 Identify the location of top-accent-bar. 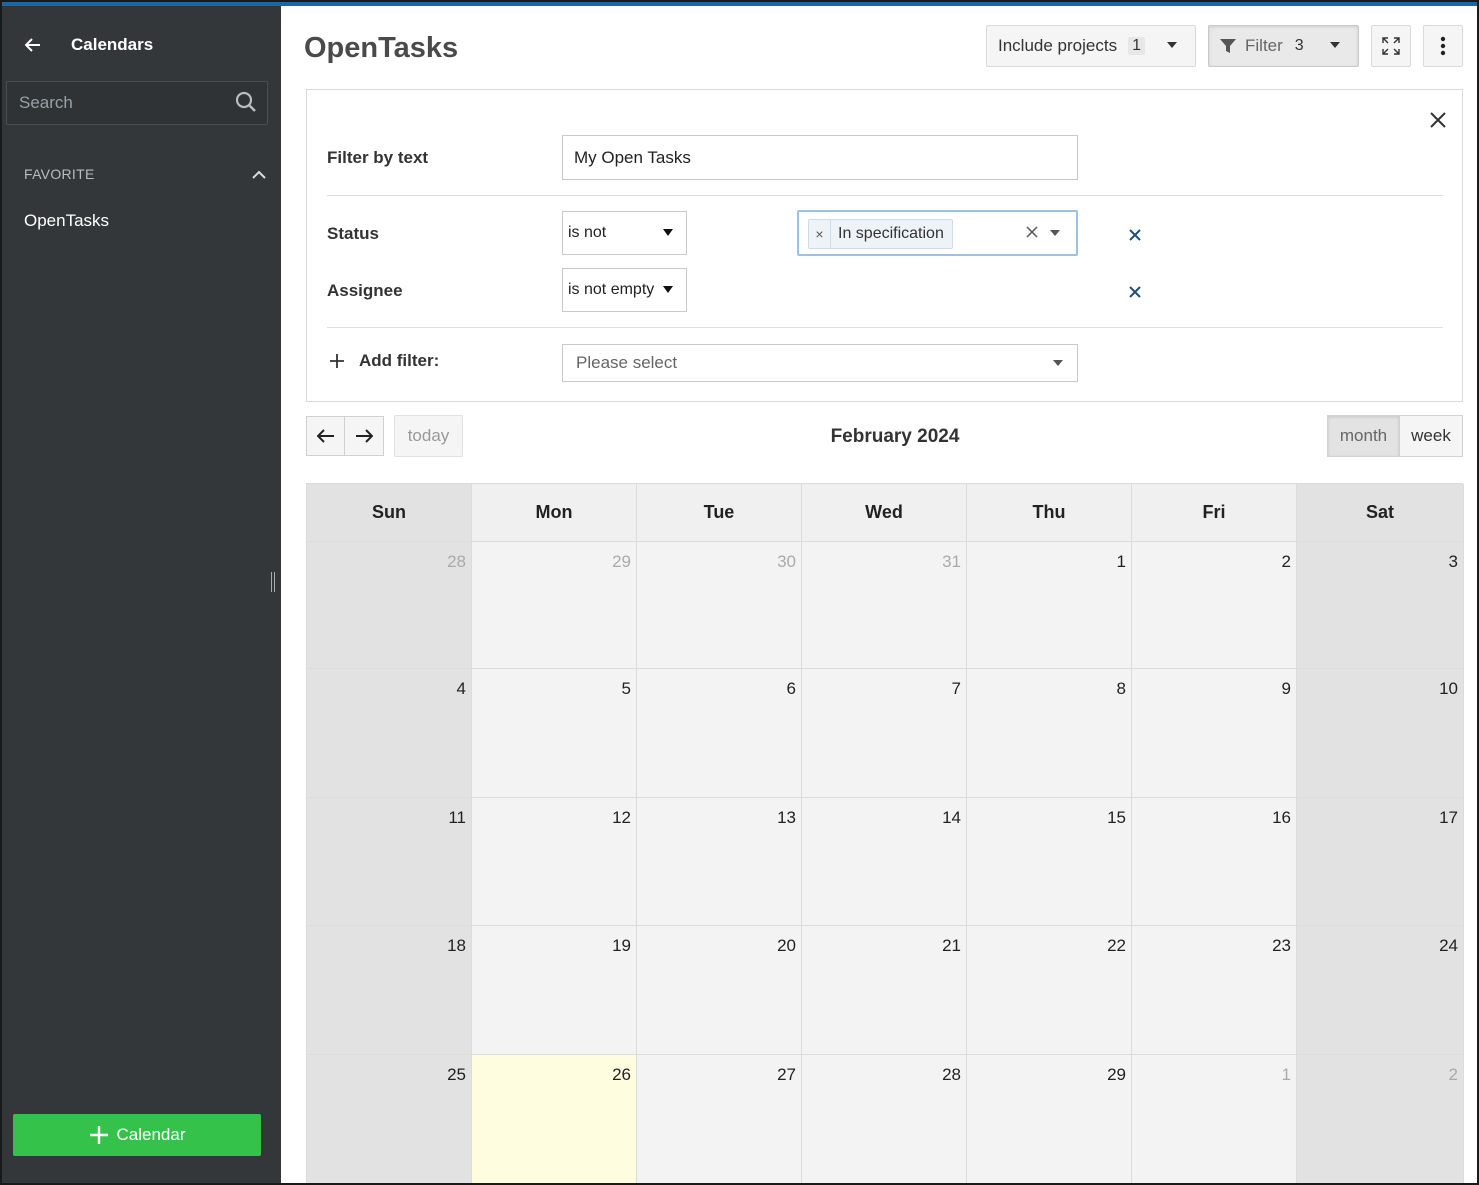
(739, 3).